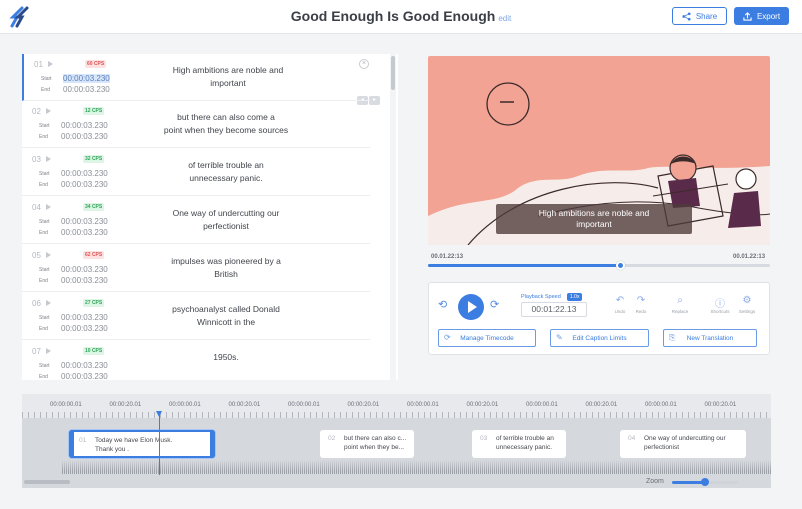 The image size is (802, 509). Describe the element at coordinates (159, 443) in the screenshot. I see `timeline-playhead` at that location.